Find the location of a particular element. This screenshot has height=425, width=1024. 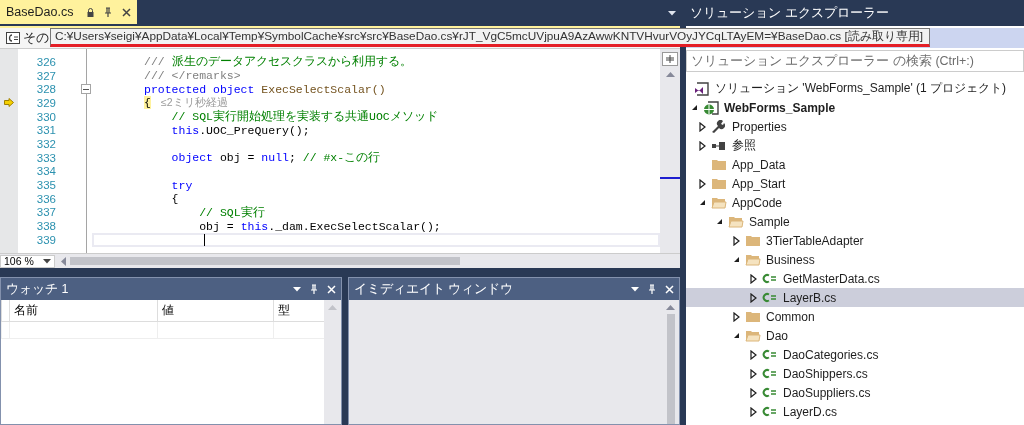

line-number: 335 is located at coordinates (45, 185).